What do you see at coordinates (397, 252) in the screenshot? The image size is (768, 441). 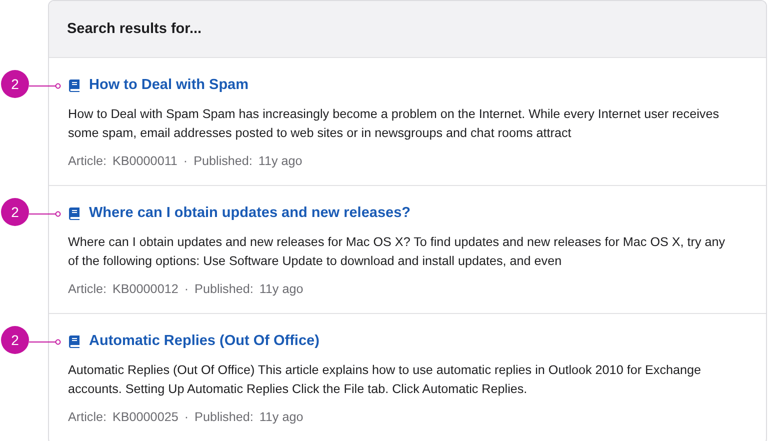 I see `article-snippet: Where can I obtain updates and new releases for Mac OS X? To find updates and new releases for Mac OS X, try any of the following options: Use Software Update to download and install updates, and even` at bounding box center [397, 252].